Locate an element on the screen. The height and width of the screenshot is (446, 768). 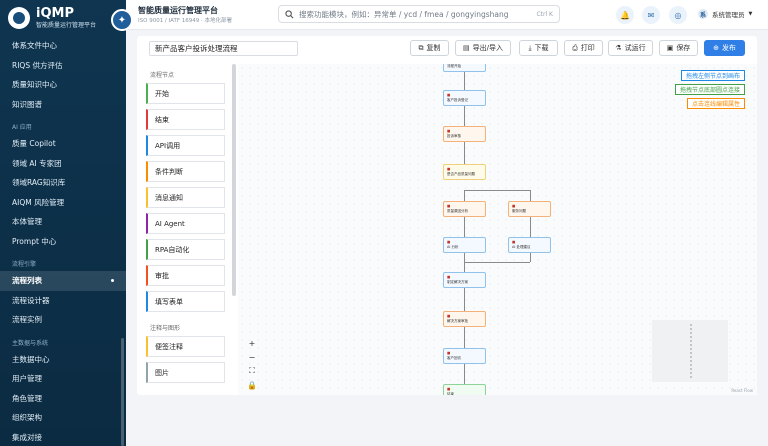
flow-node: ■ 结束 is located at coordinates (464, 389).